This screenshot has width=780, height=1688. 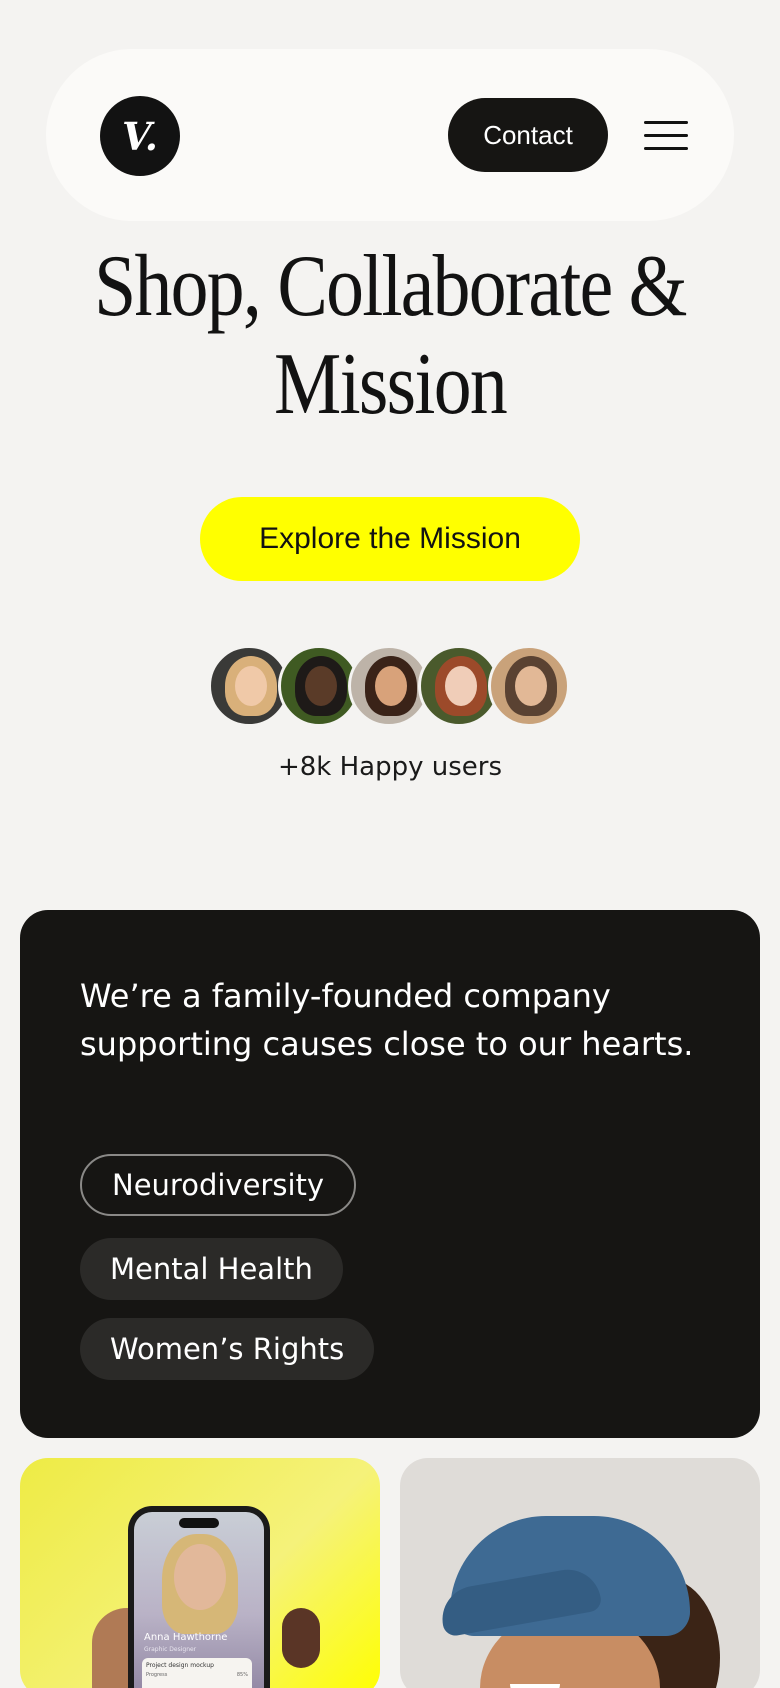 I want to click on avatar, so click(x=529, y=686).